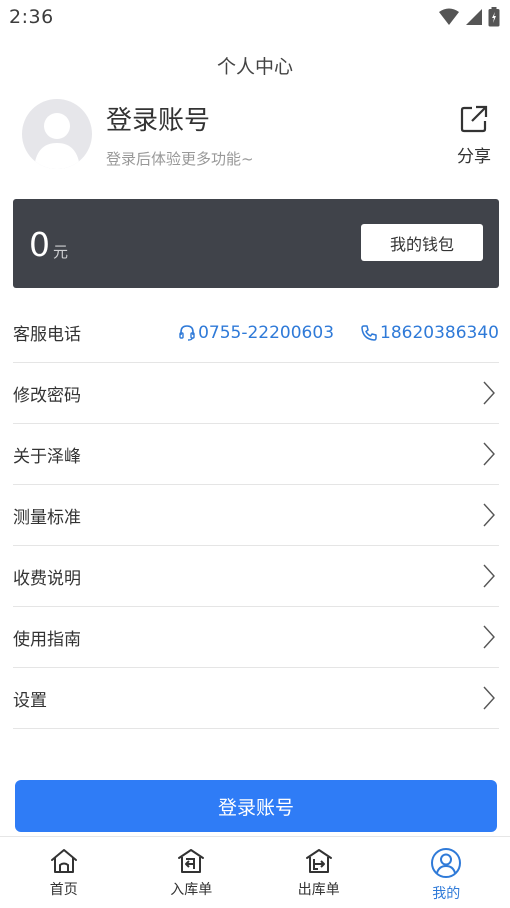  What do you see at coordinates (191, 890) in the screenshot?
I see `tab-label: 入库单` at bounding box center [191, 890].